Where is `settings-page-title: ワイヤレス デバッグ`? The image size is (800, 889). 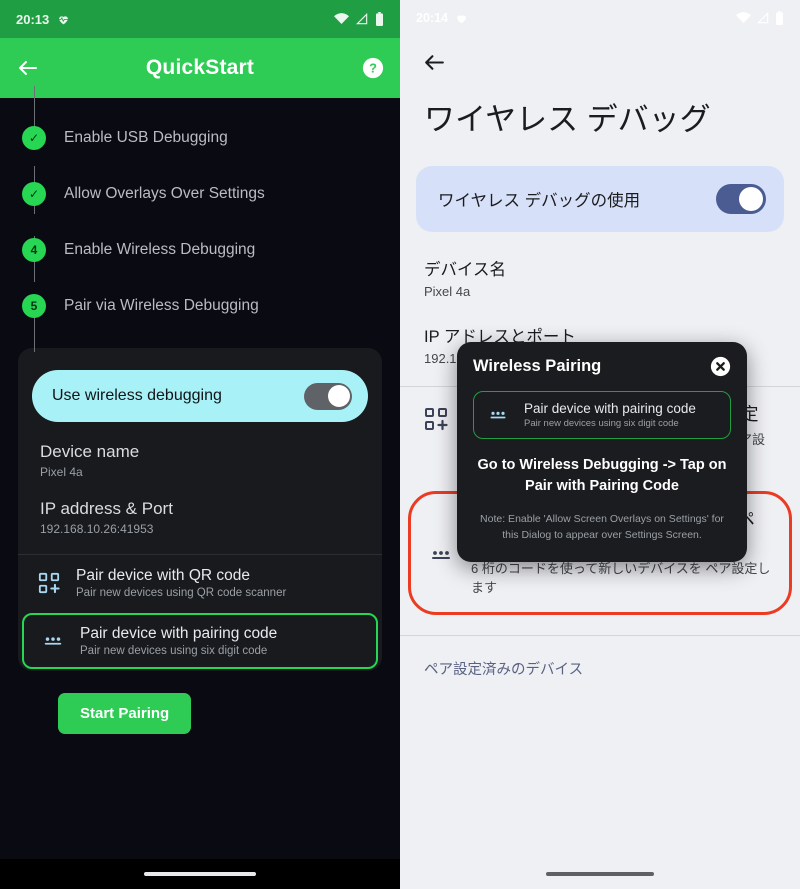
settings-page-title: ワイヤレス デバッグ is located at coordinates (567, 119).